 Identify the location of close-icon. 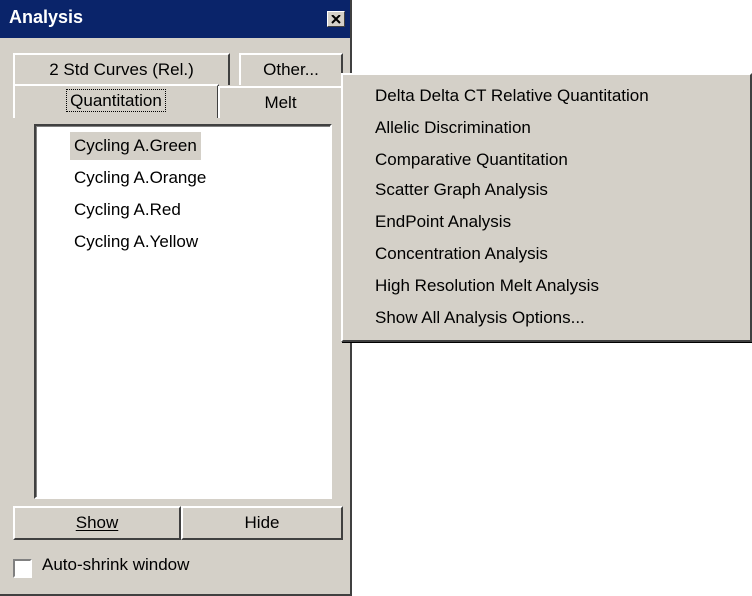
(336, 19).